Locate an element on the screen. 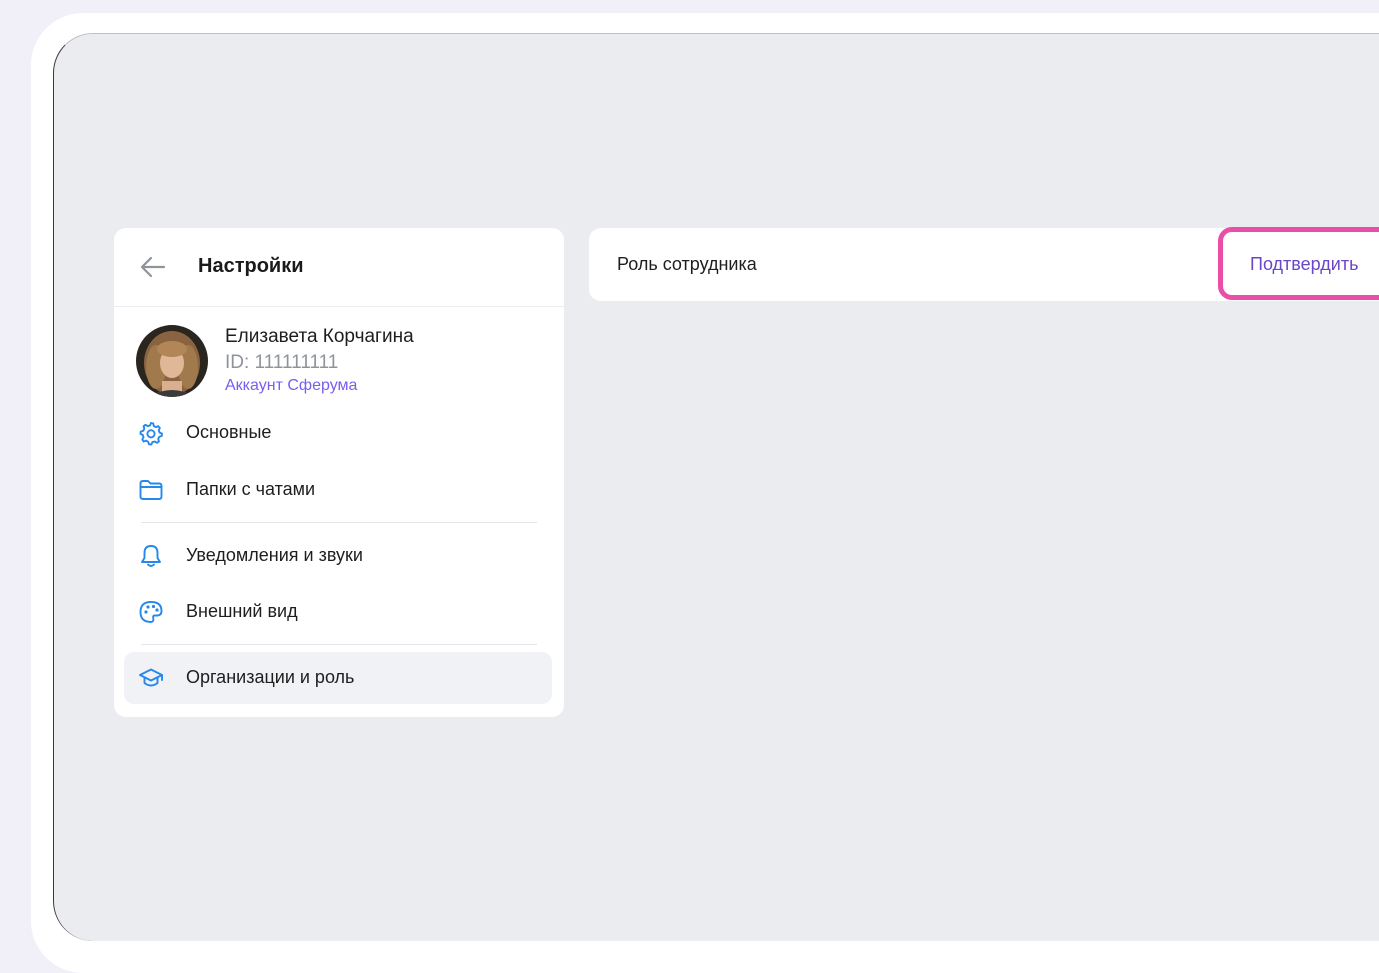  back-button is located at coordinates (153, 267).